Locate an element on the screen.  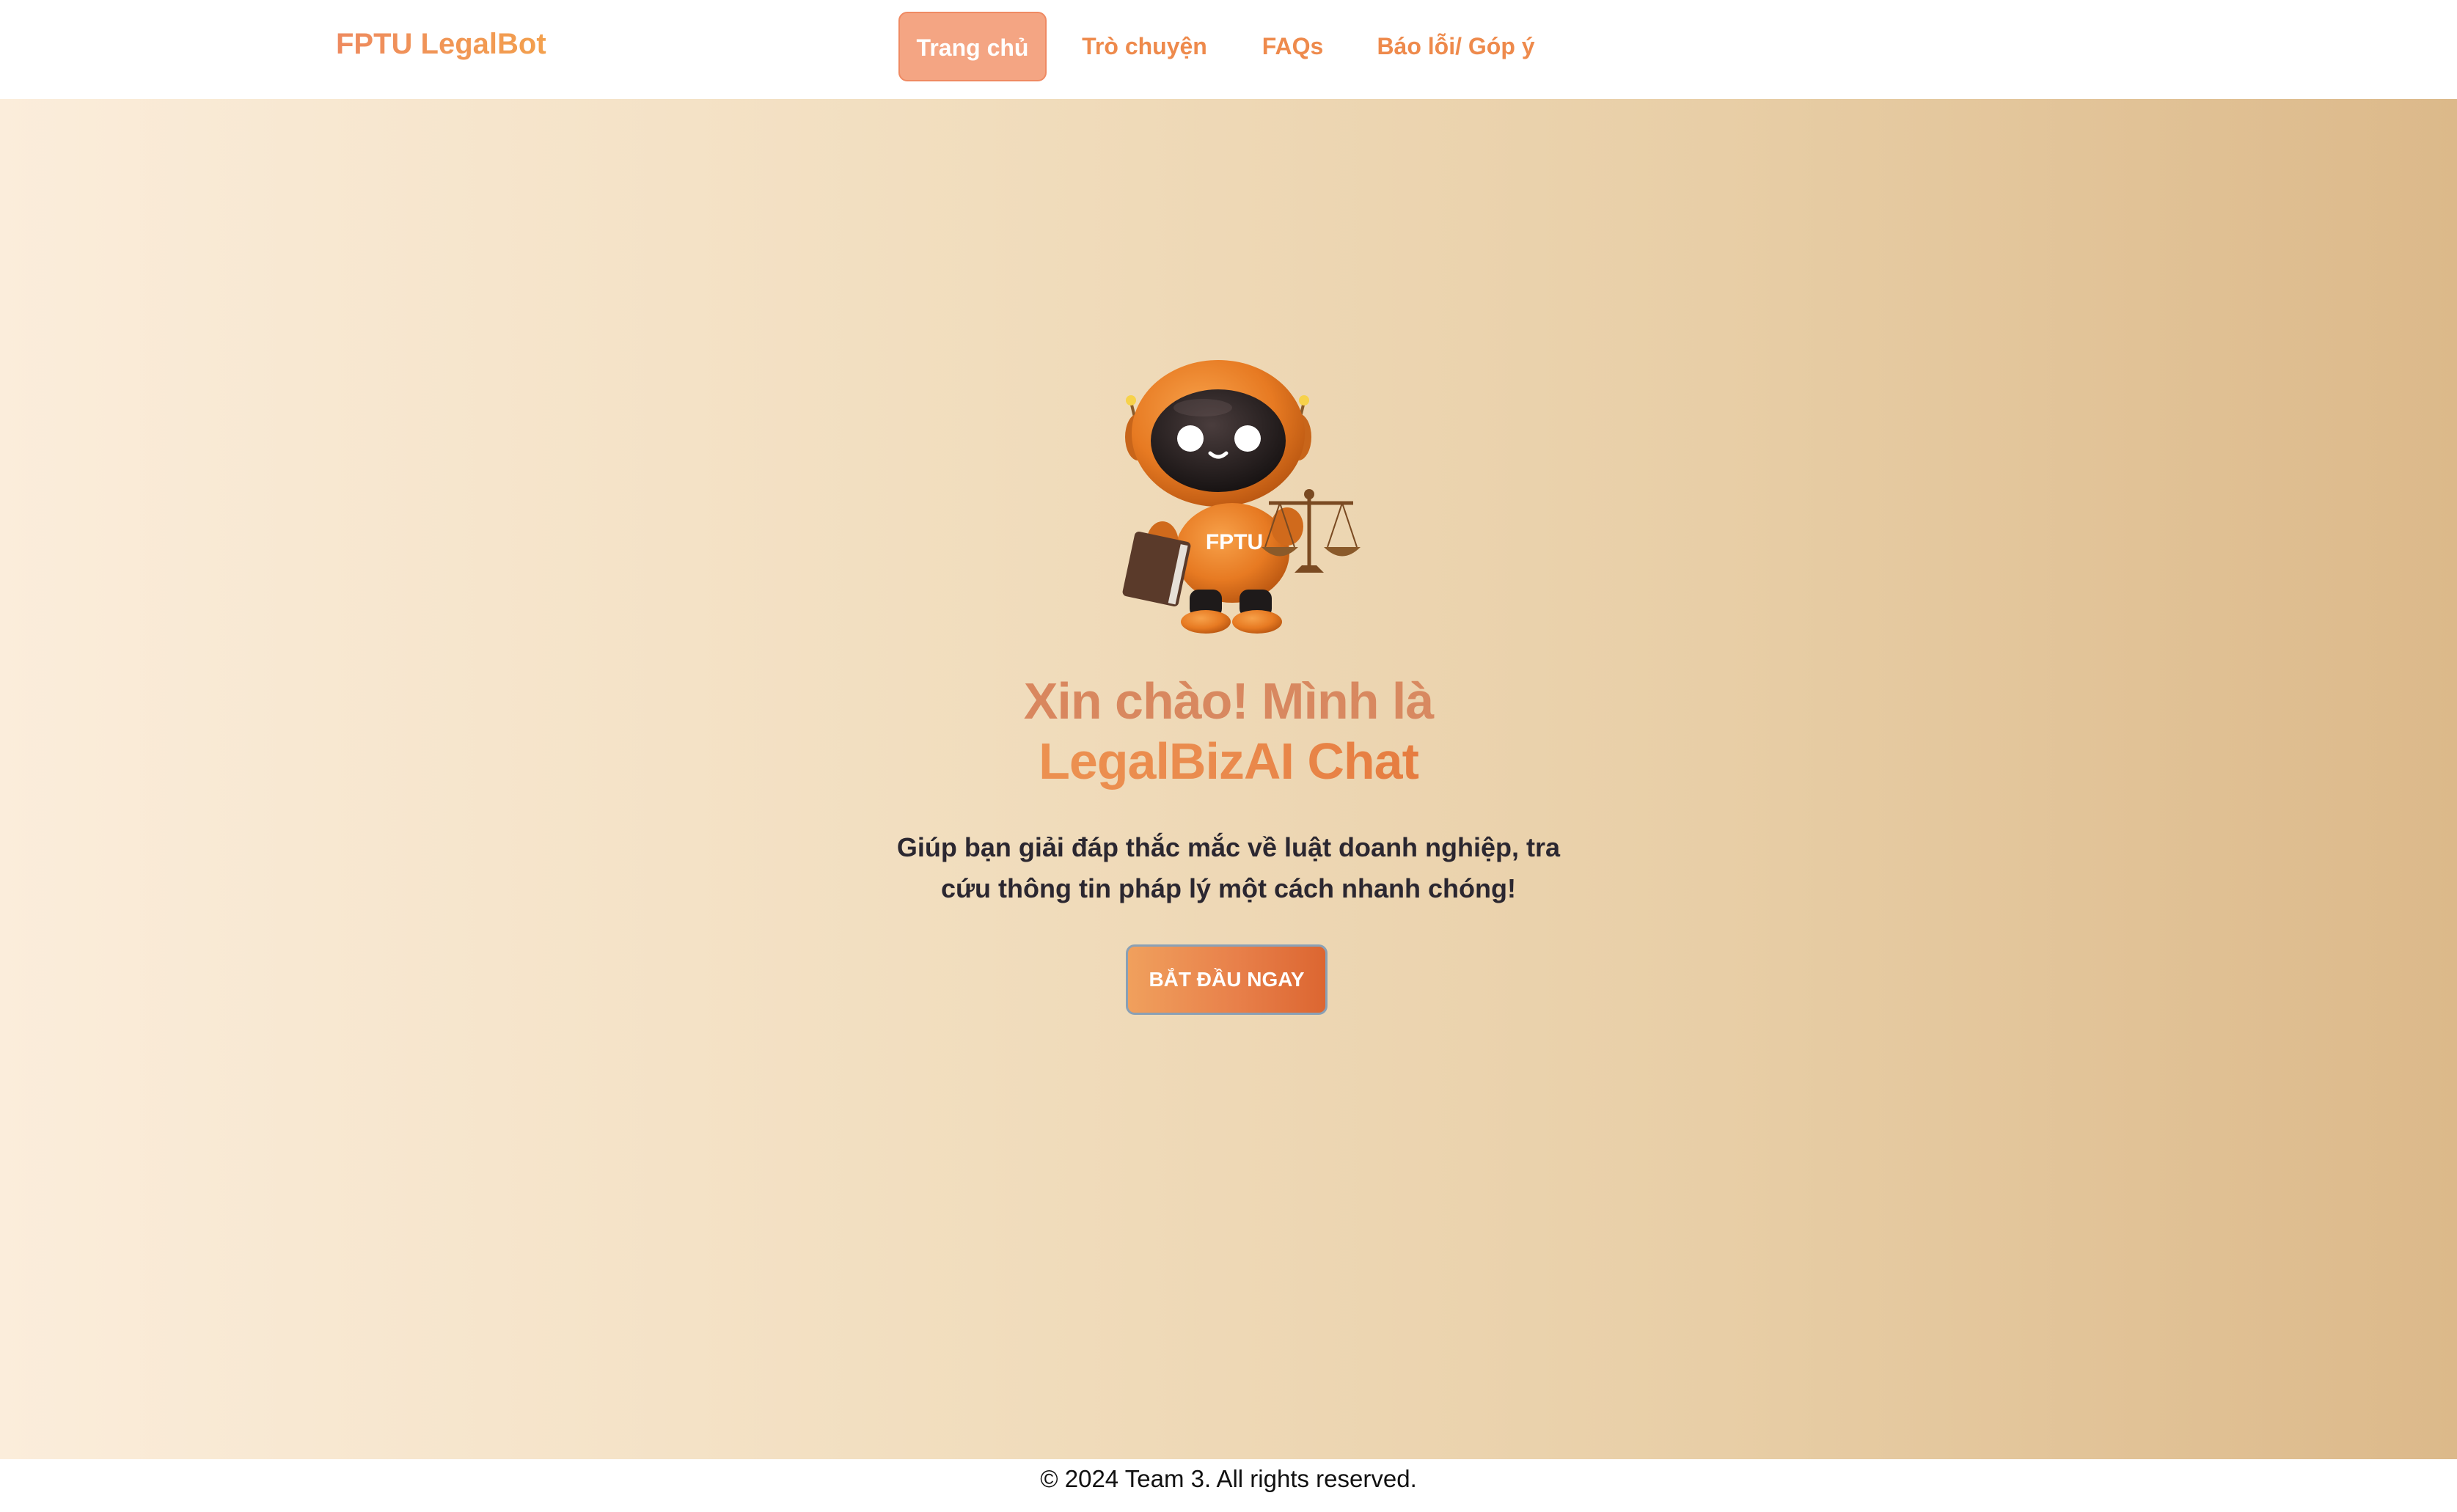
nav-item-home: Trang chủ is located at coordinates (972, 46).